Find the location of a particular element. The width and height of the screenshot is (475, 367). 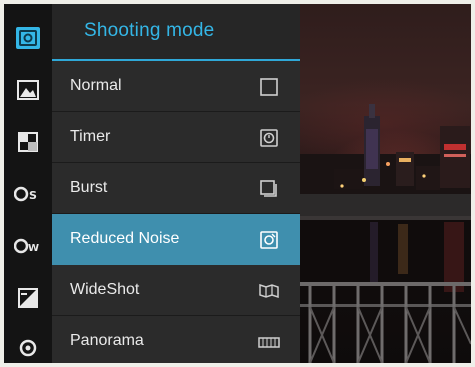

shooting-mode-icon is located at coordinates (28, 38).